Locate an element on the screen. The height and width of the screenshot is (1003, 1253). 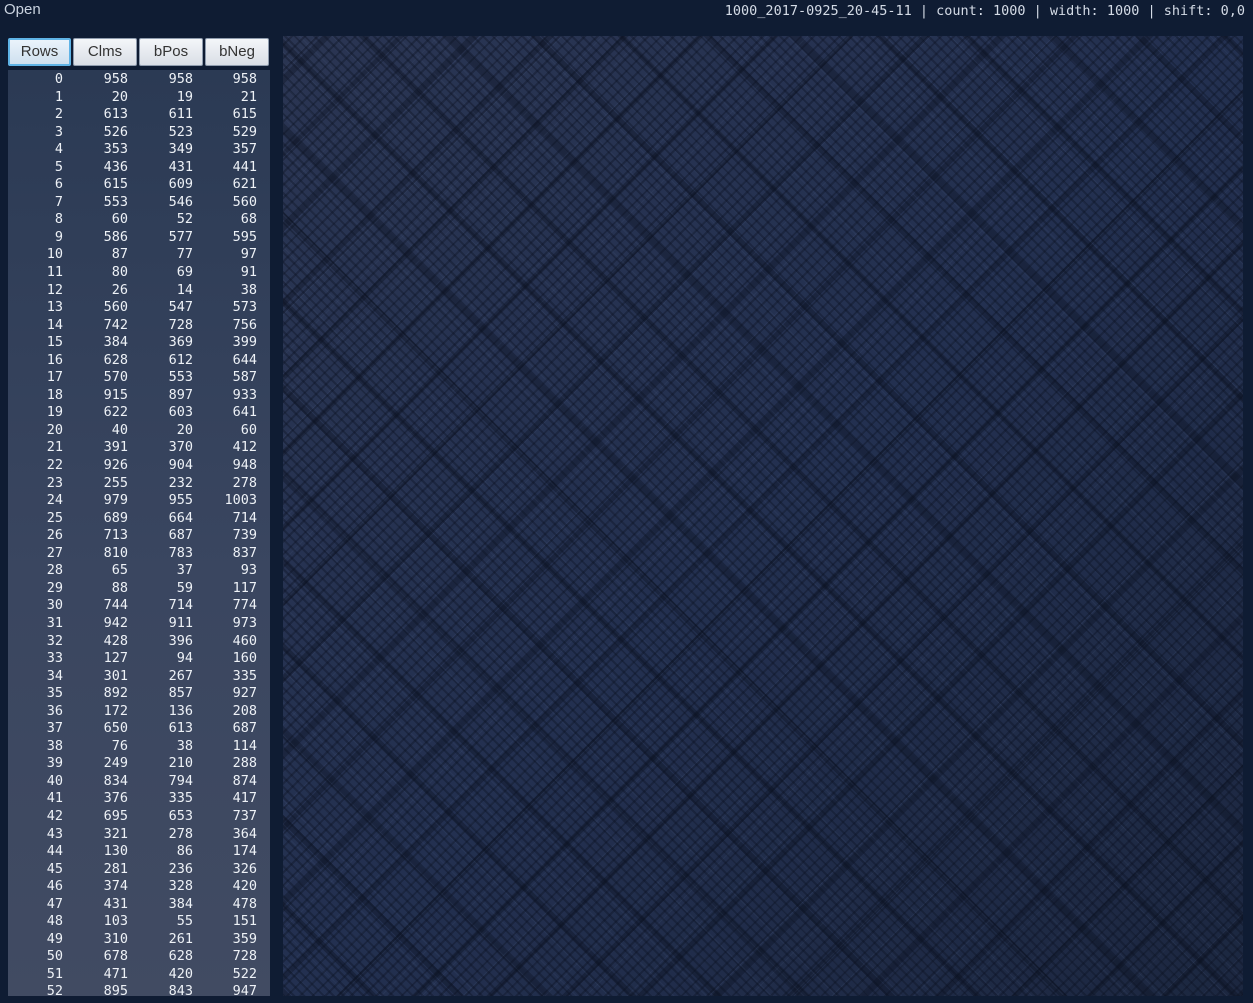
bpos-value: 609 is located at coordinates (180, 184).